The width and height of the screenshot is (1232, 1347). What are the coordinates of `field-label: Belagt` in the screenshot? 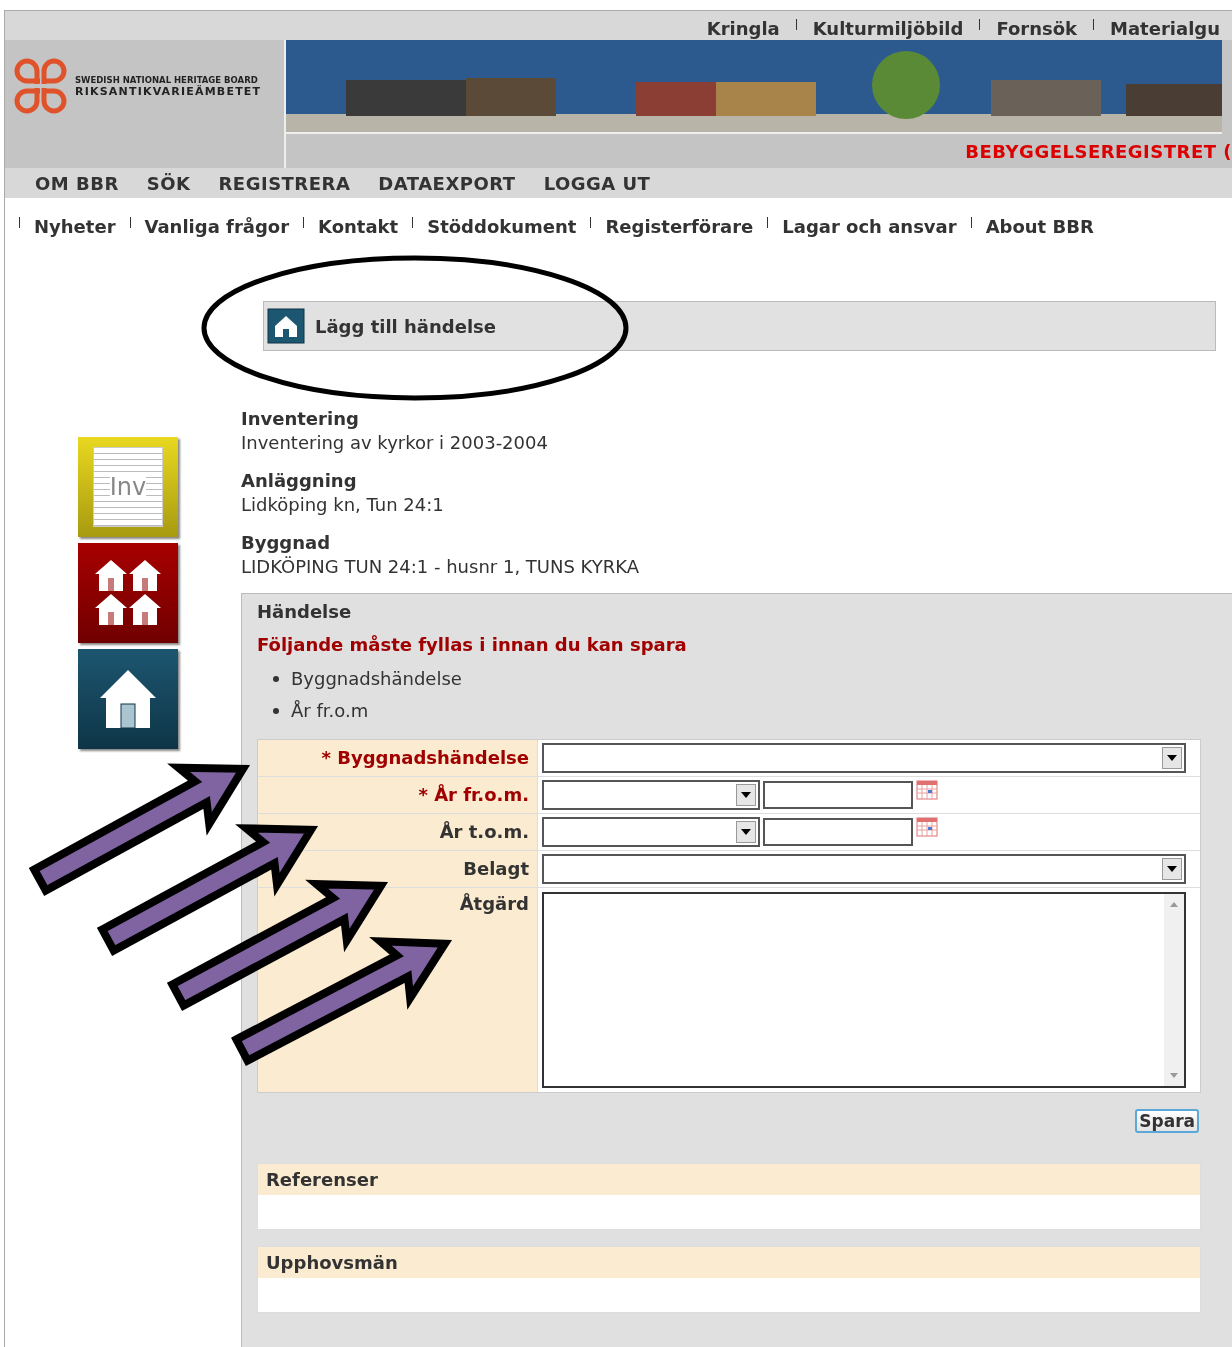 It's located at (496, 869).